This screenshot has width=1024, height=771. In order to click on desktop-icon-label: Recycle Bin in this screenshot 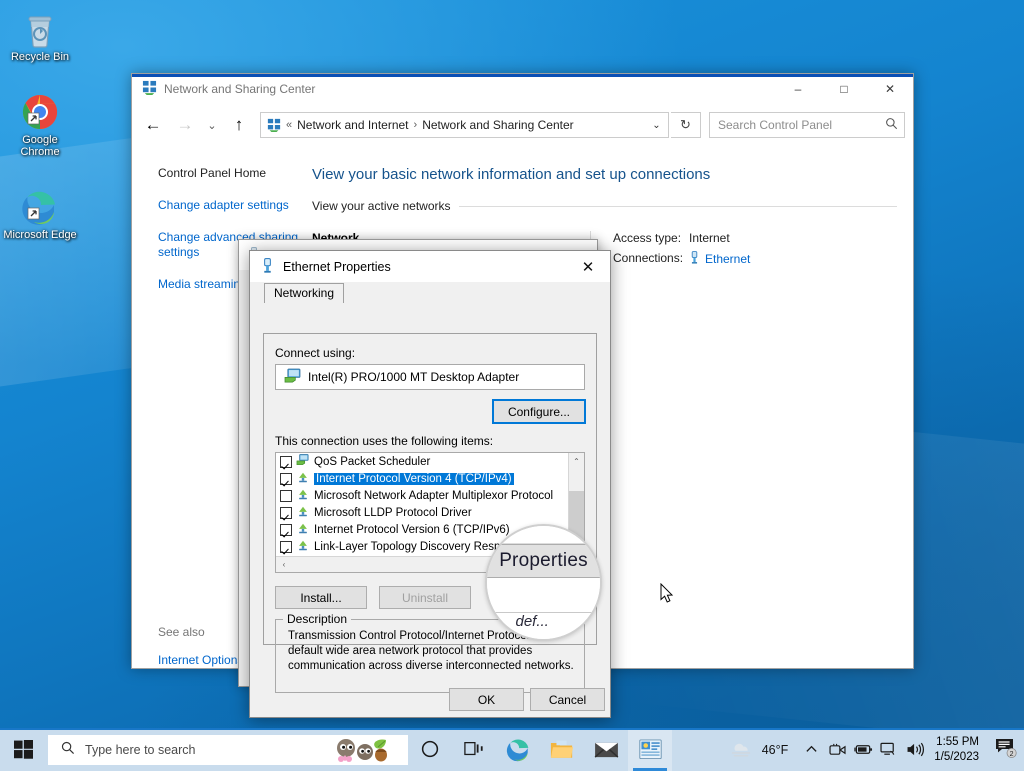, I will do `click(40, 57)`.